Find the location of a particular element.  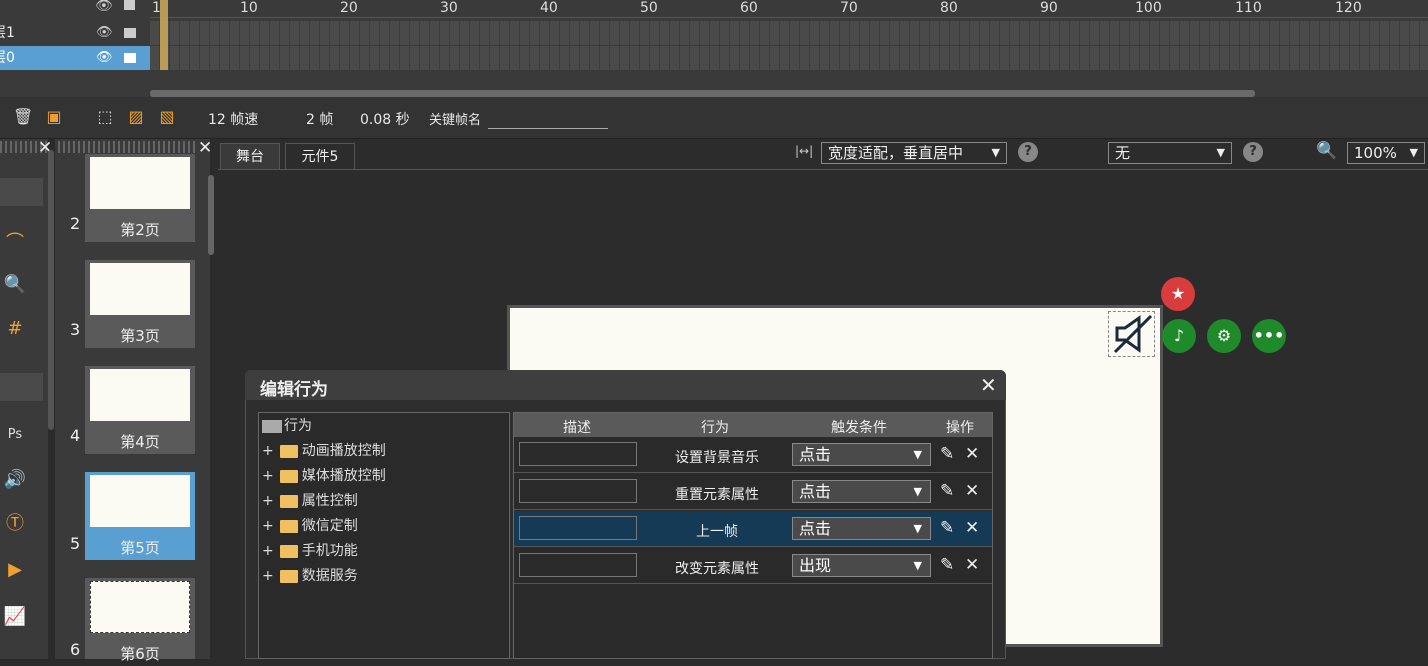

page-number: 2 is located at coordinates (75, 223).